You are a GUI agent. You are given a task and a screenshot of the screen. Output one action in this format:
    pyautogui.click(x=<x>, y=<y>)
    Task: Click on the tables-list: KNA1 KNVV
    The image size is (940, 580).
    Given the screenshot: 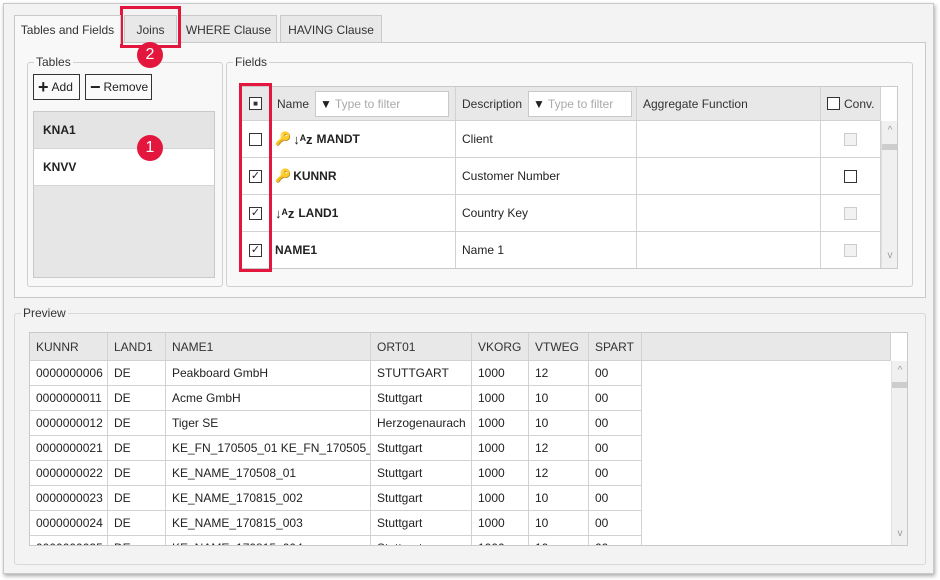 What is the action you would take?
    pyautogui.click(x=124, y=194)
    